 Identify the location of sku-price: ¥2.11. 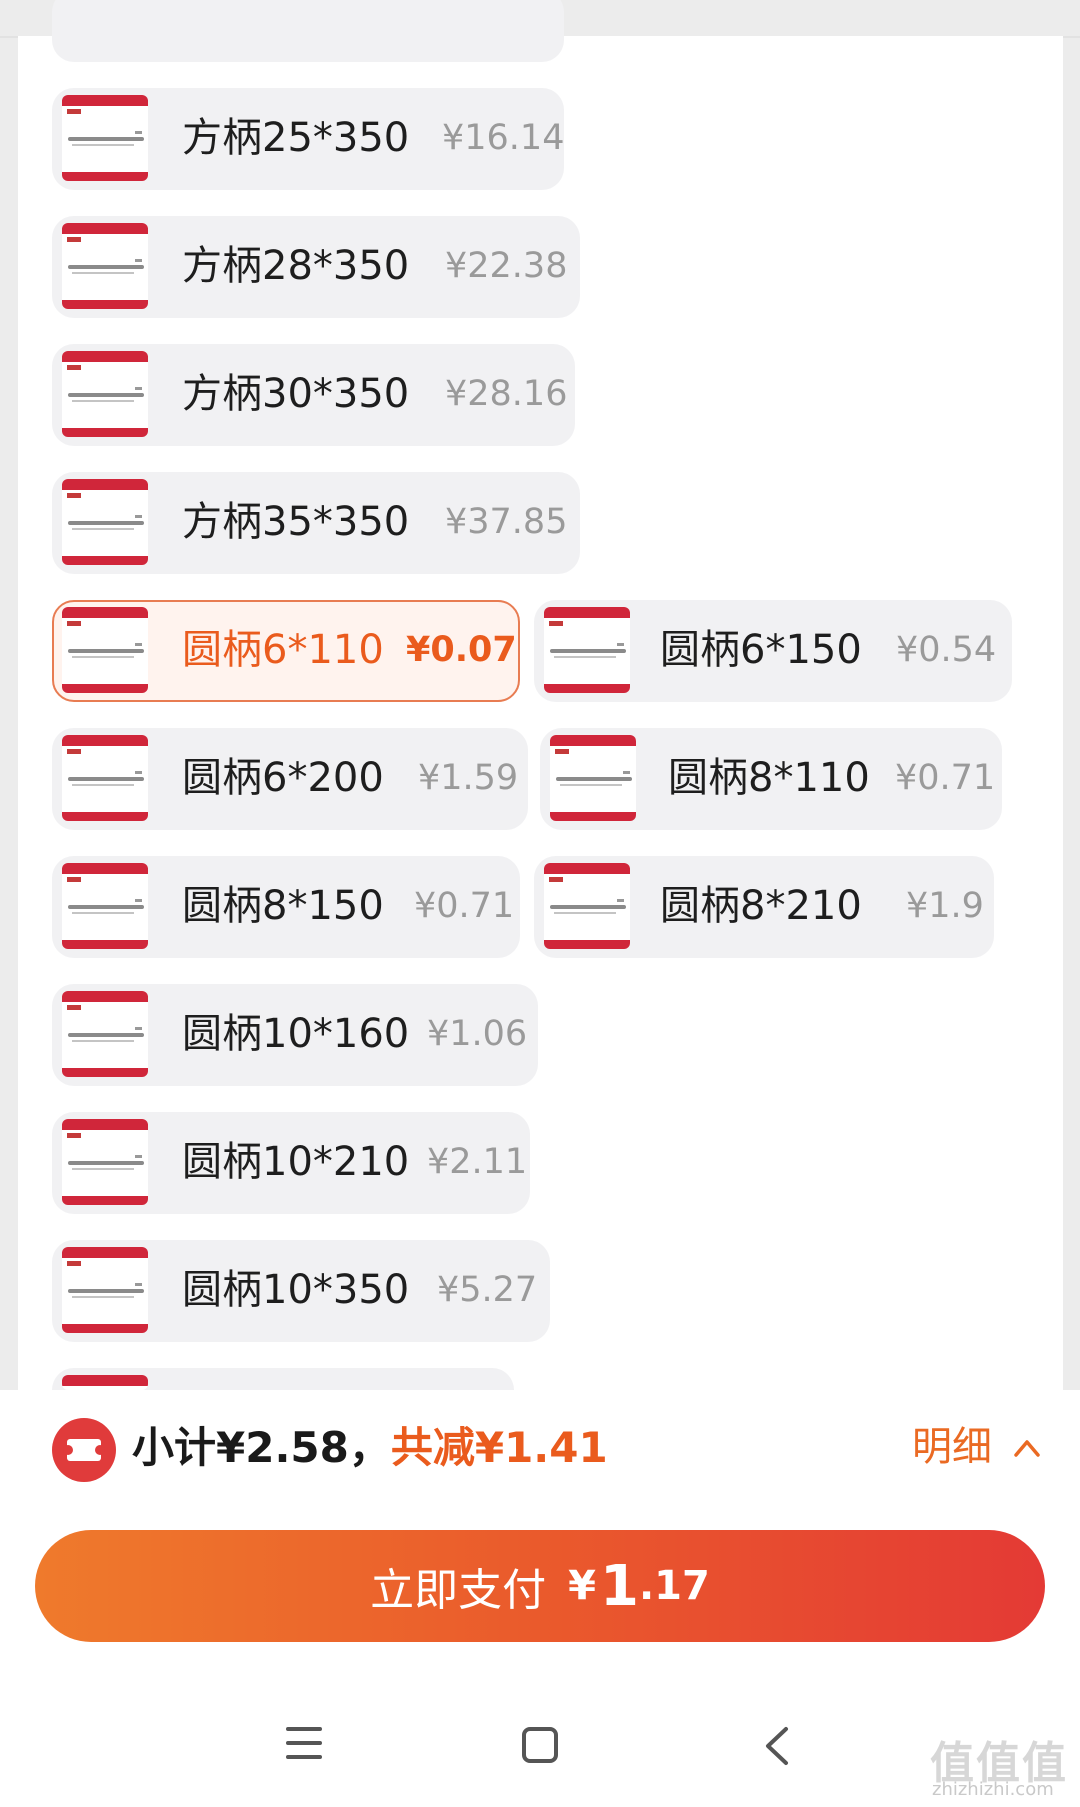
(477, 1162).